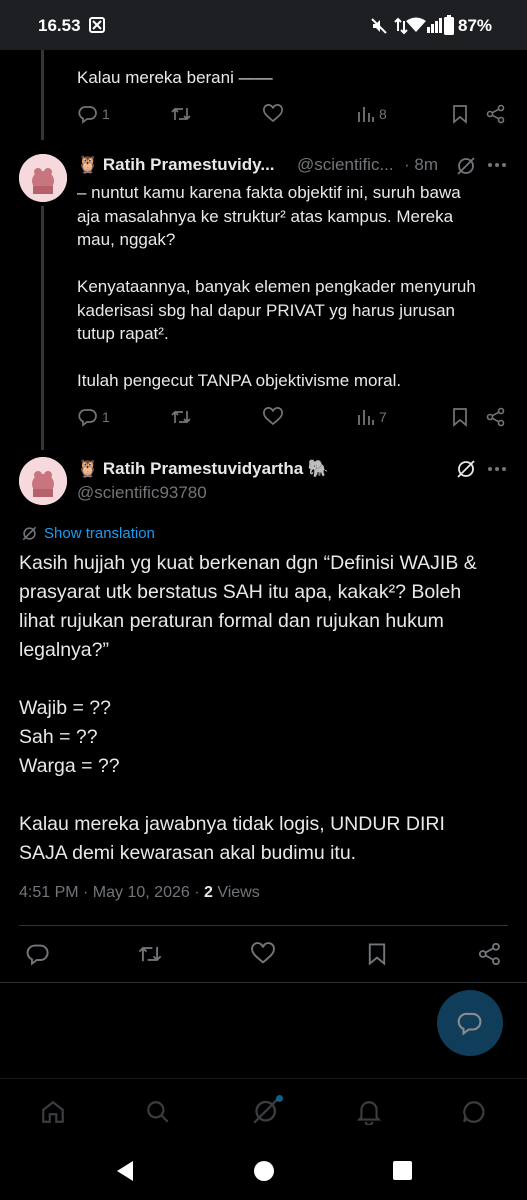  I want to click on wifi-icon, so click(416, 24).